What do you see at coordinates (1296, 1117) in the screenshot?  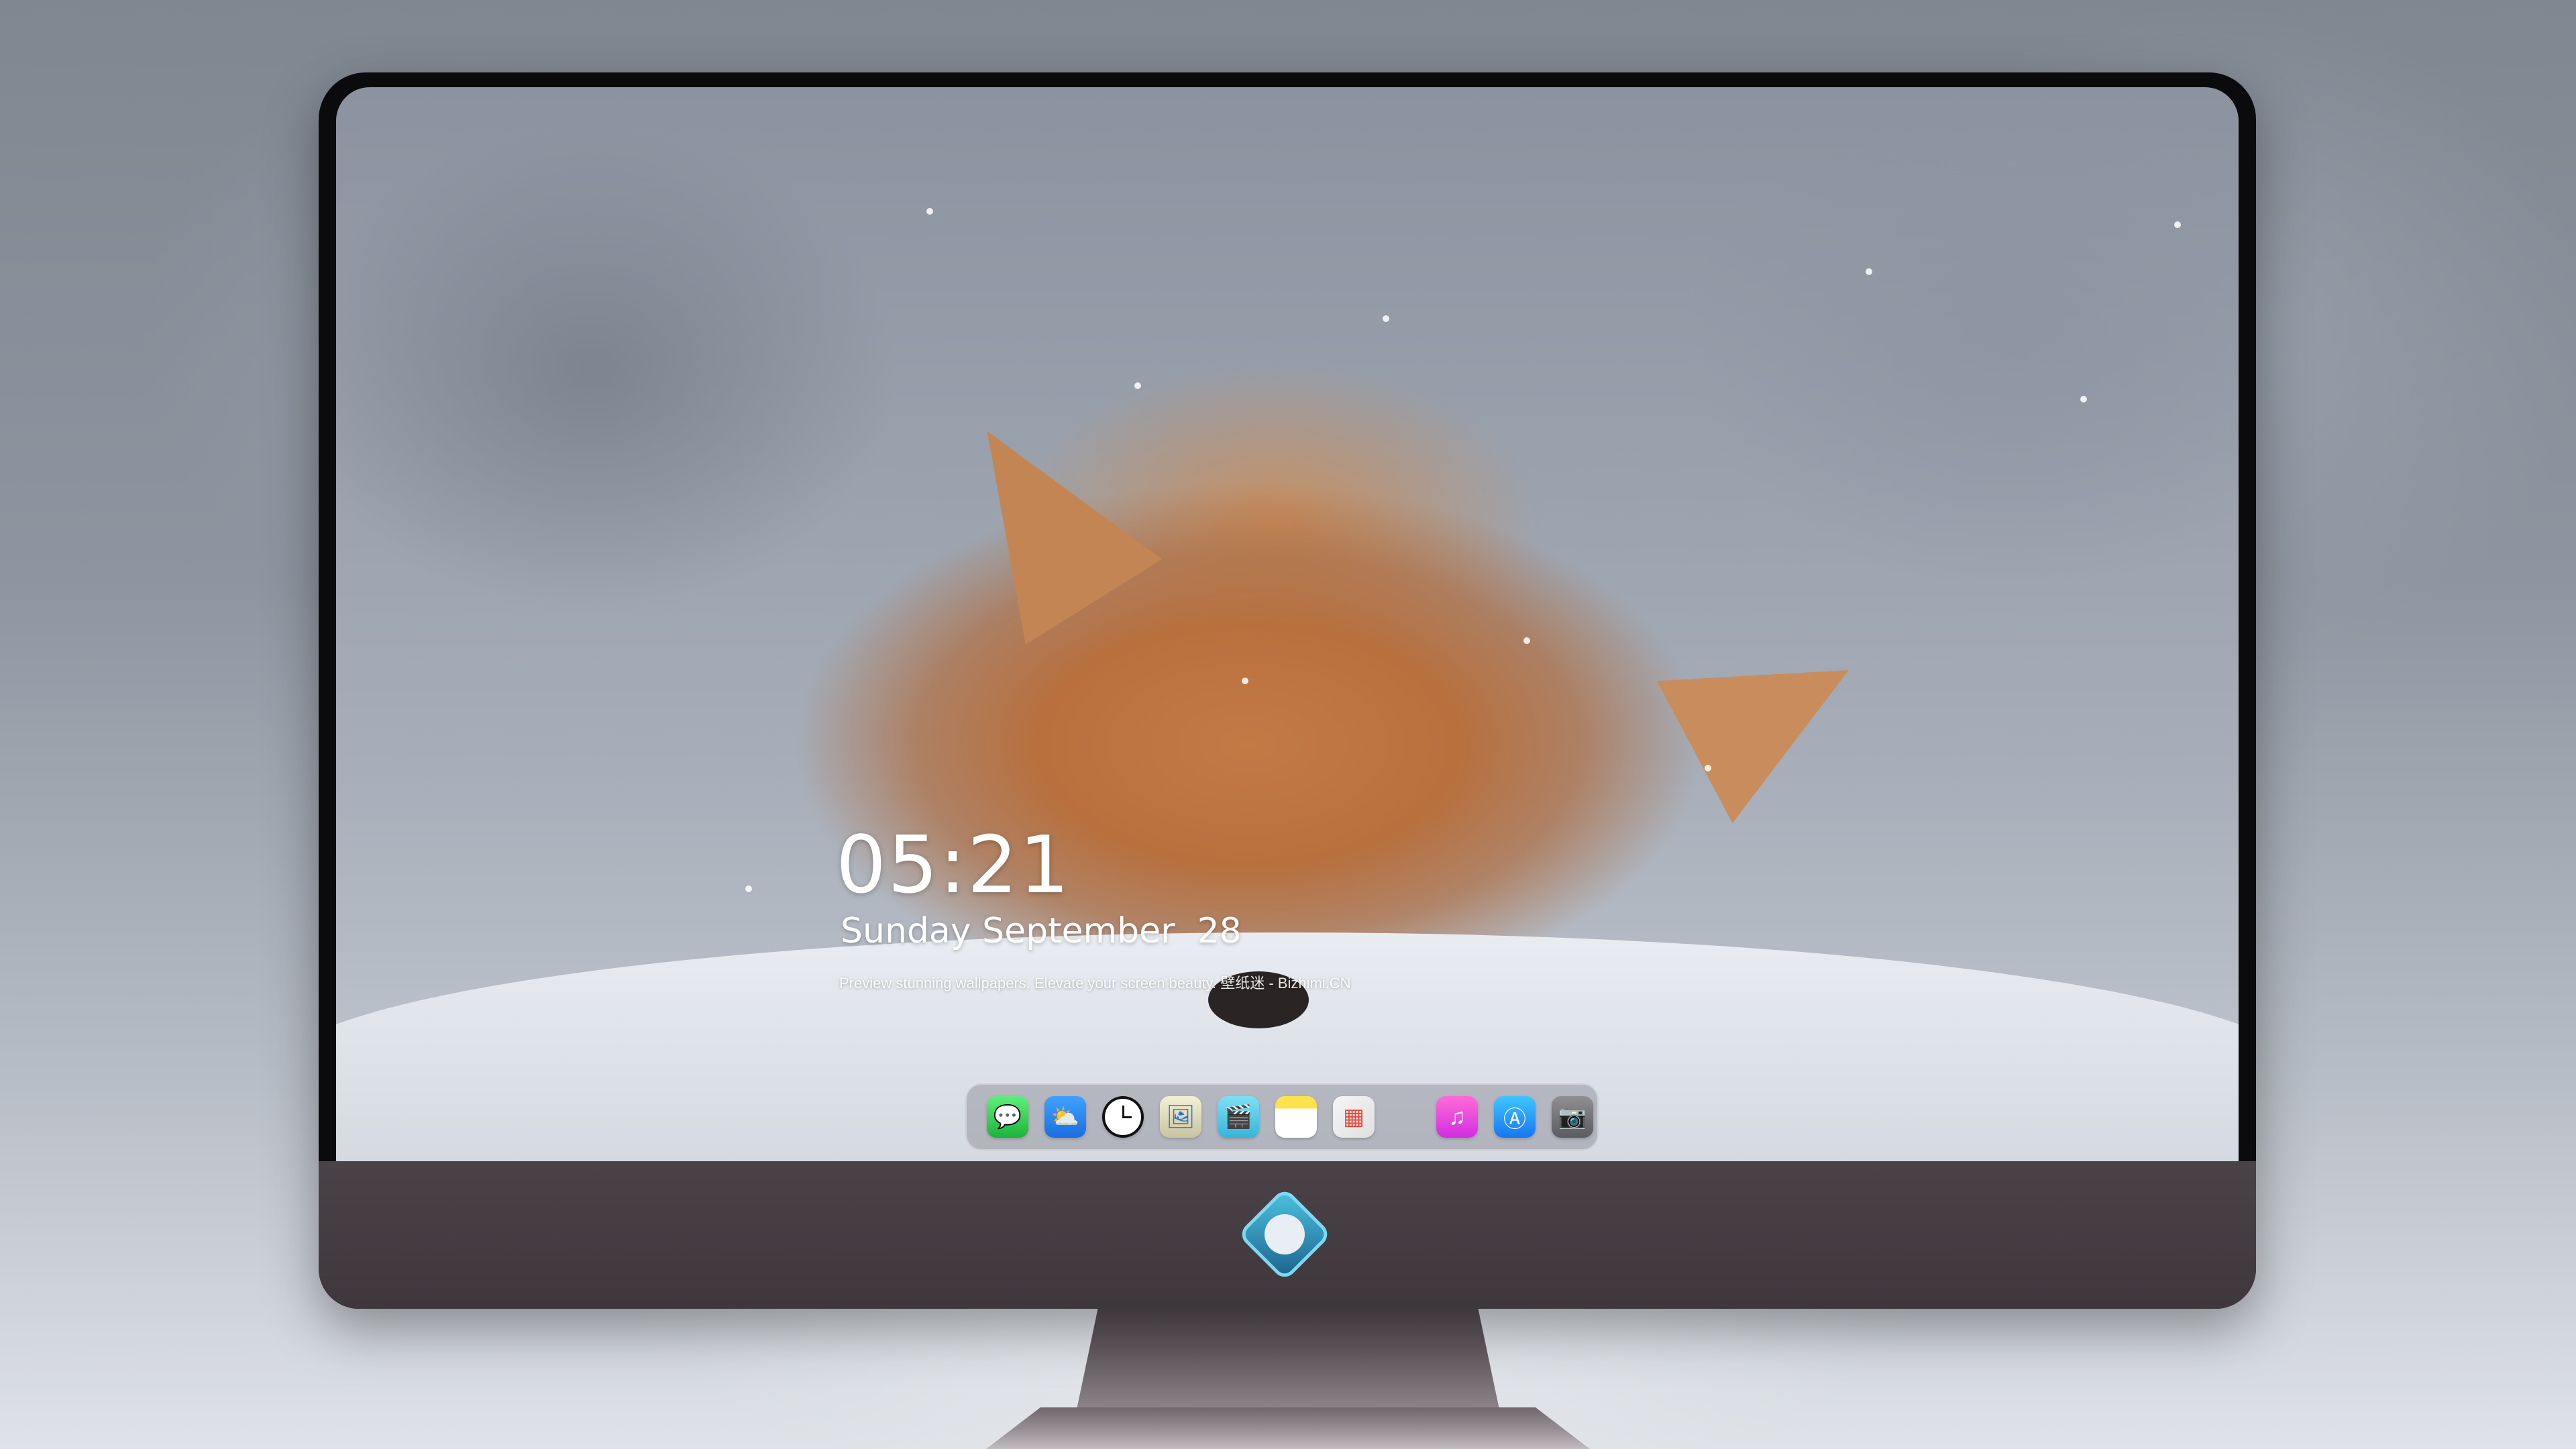 I see `notes-app-icon` at bounding box center [1296, 1117].